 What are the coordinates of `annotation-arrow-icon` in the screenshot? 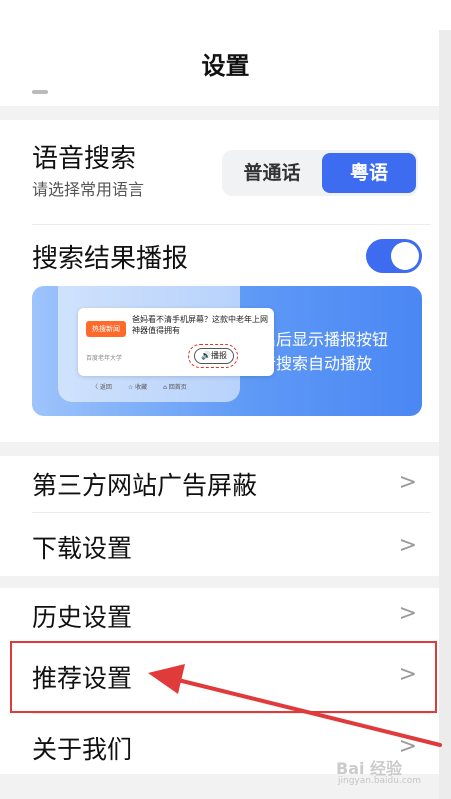 It's located at (295, 705).